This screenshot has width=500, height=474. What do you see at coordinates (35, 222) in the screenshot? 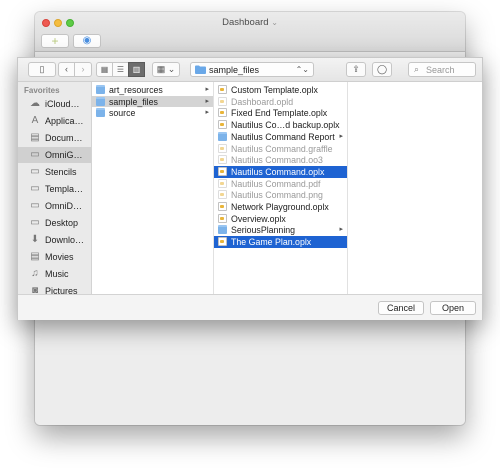
I see `desktop-icon: ▭` at bounding box center [35, 222].